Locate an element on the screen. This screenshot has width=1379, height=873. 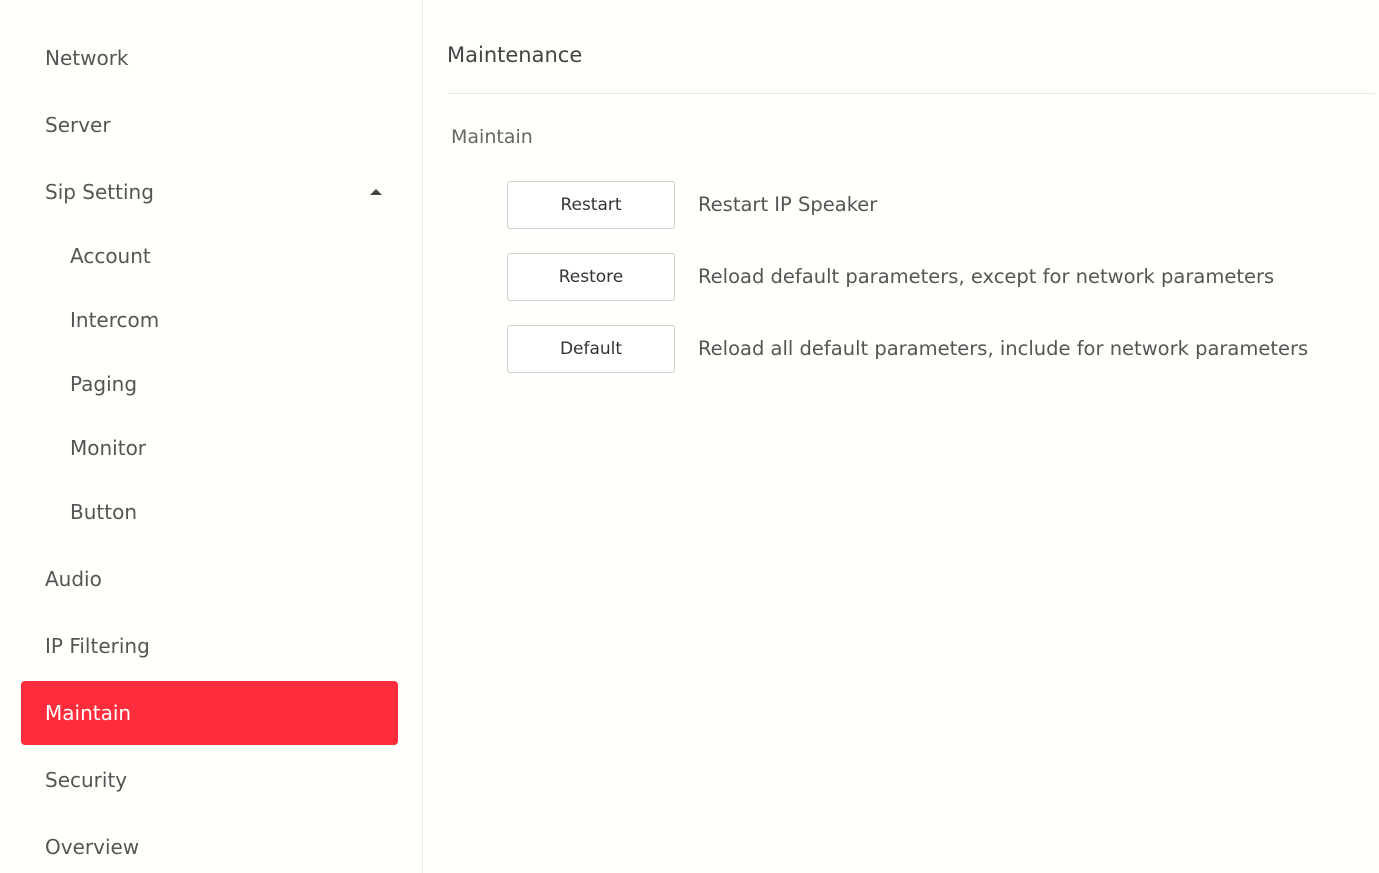
sidebar-item-maintain: Maintain is located at coordinates (209, 713).